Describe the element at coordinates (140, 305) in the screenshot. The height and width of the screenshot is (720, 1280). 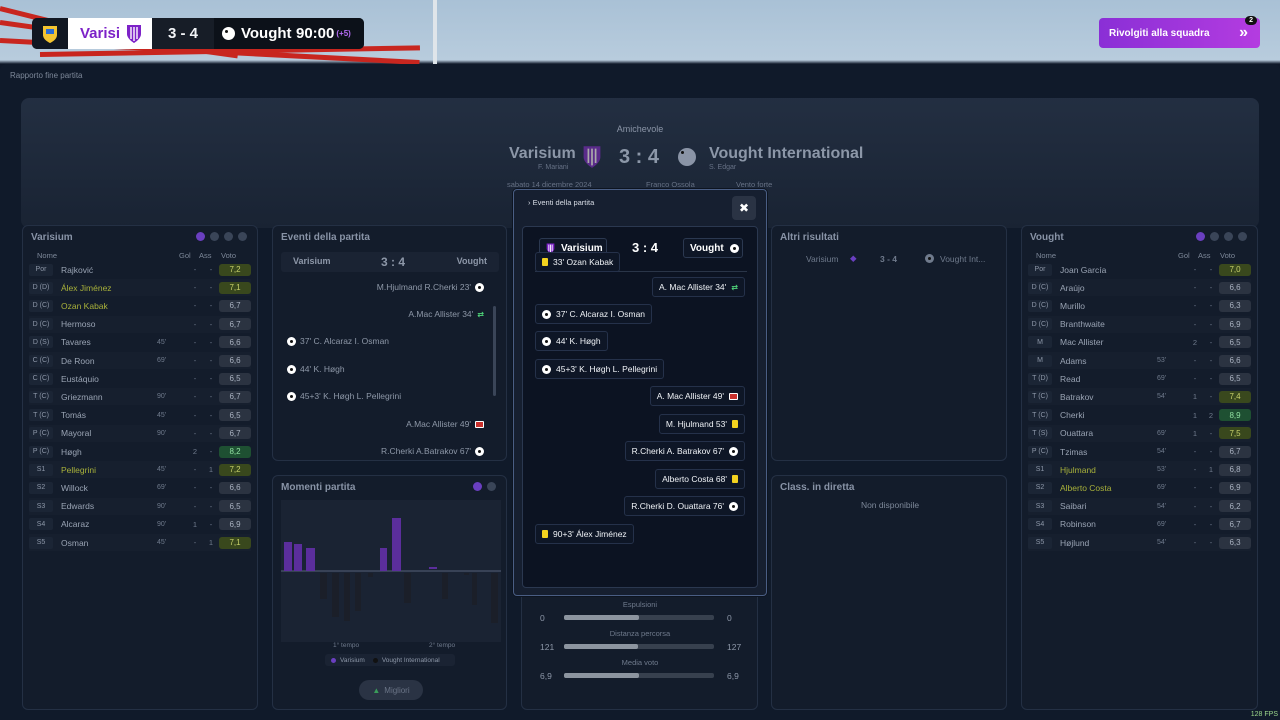
I see `player-row: D (C) Ozan Kabak - -6,7` at that location.